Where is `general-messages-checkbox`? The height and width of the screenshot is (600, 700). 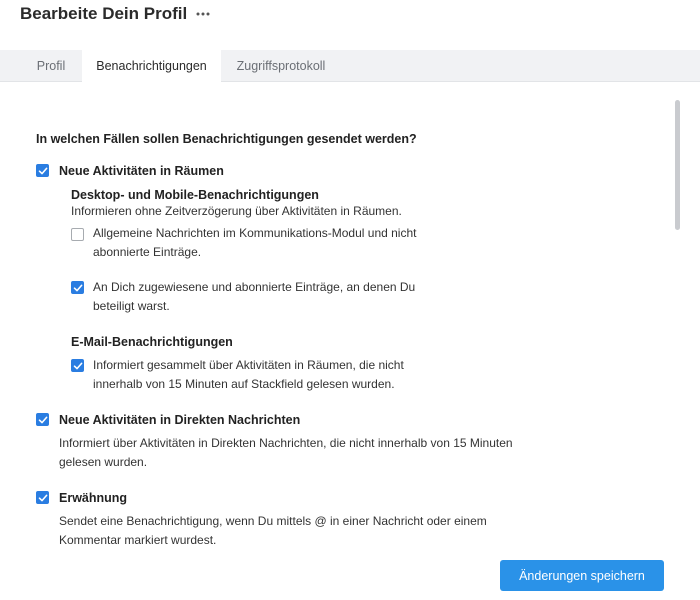 general-messages-checkbox is located at coordinates (77, 234).